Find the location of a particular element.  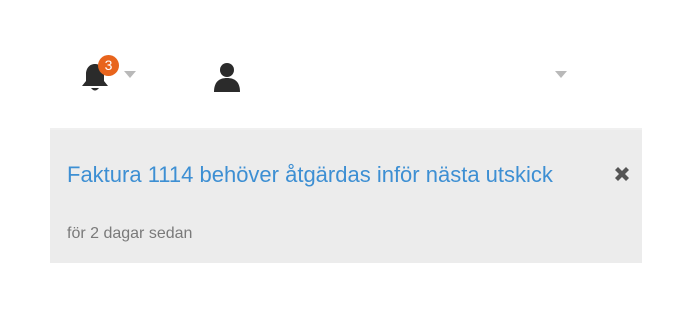

notification-timestamp: för 2 dagar sedan is located at coordinates (130, 233).